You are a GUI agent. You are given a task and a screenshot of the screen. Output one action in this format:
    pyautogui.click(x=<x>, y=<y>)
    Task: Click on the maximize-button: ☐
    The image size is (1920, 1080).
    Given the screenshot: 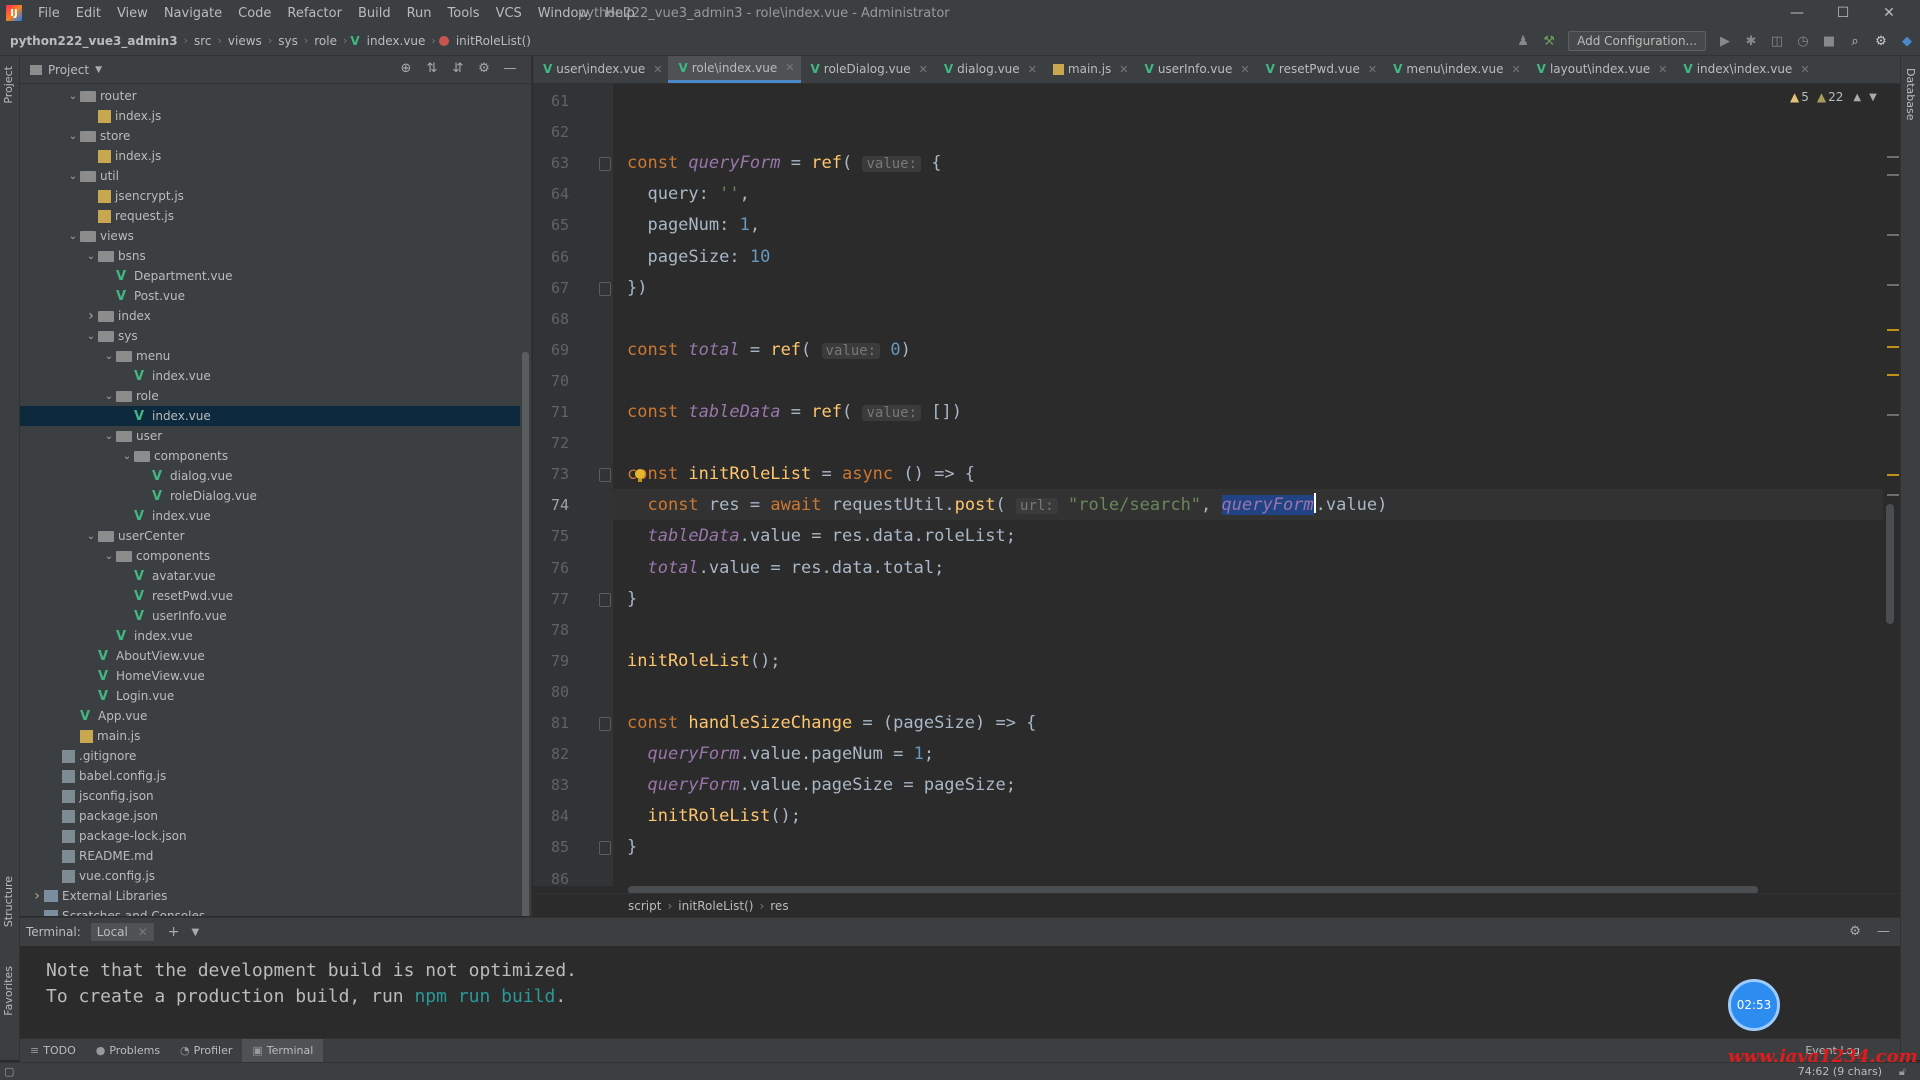 What is the action you would take?
    pyautogui.click(x=1843, y=13)
    